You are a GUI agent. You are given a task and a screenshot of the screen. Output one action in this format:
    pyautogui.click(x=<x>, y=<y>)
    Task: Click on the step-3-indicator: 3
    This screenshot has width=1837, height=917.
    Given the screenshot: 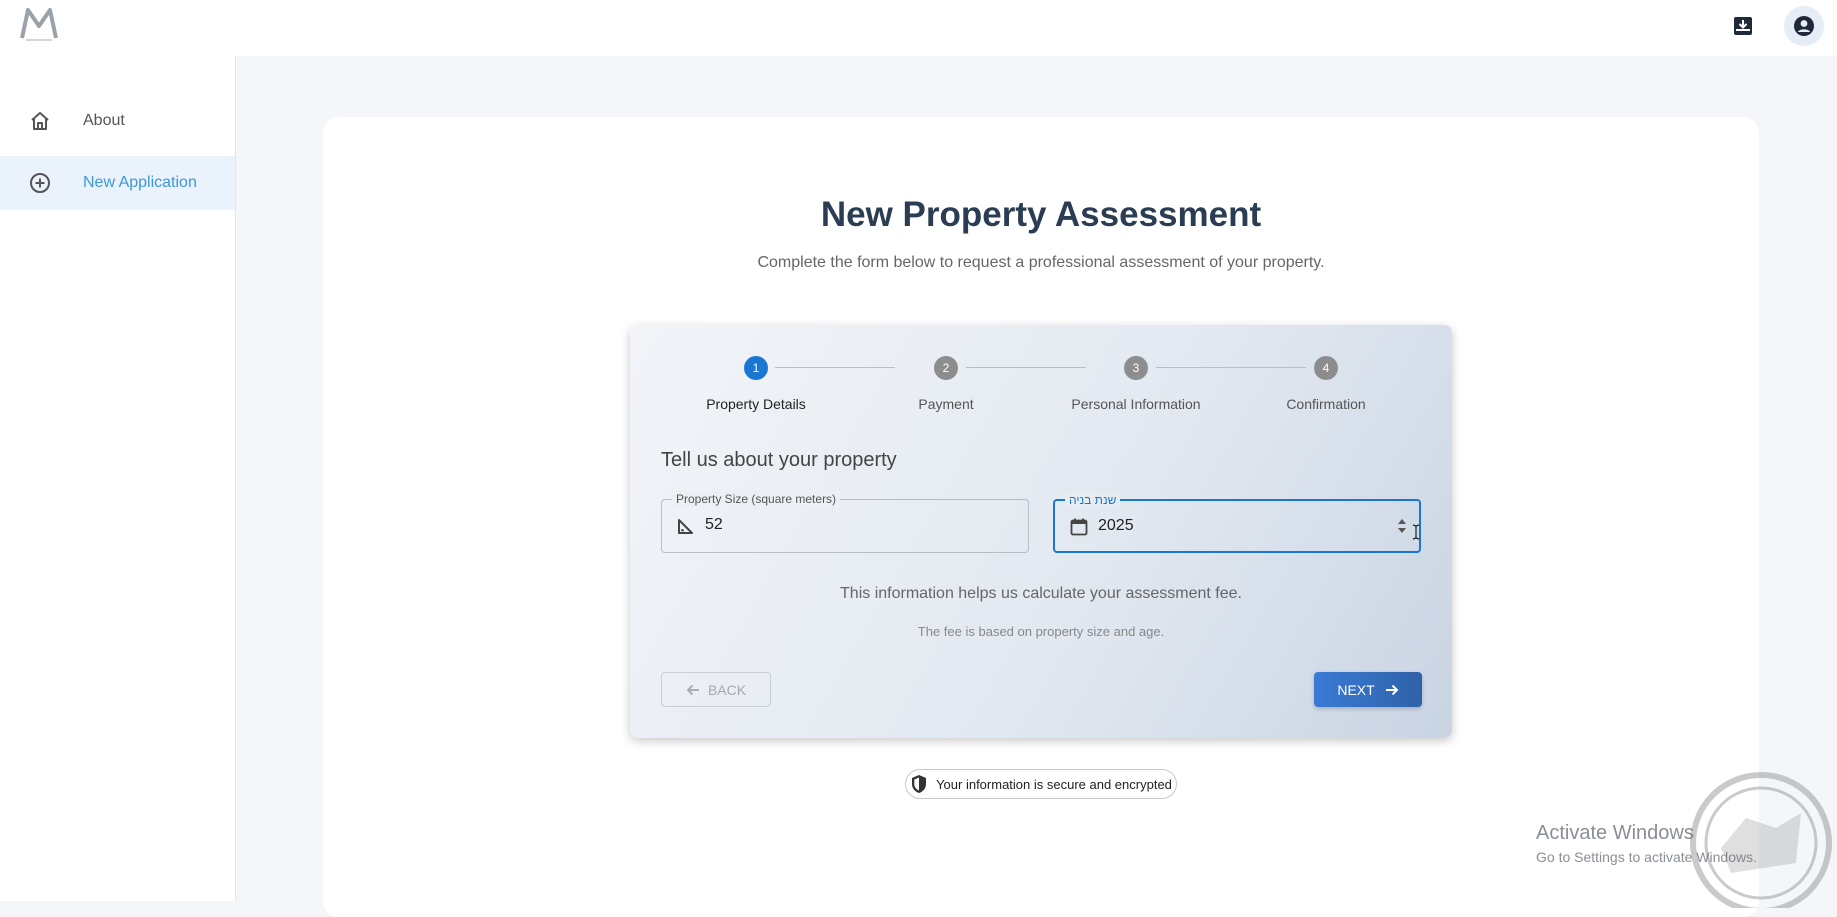 What is the action you would take?
    pyautogui.click(x=1136, y=368)
    